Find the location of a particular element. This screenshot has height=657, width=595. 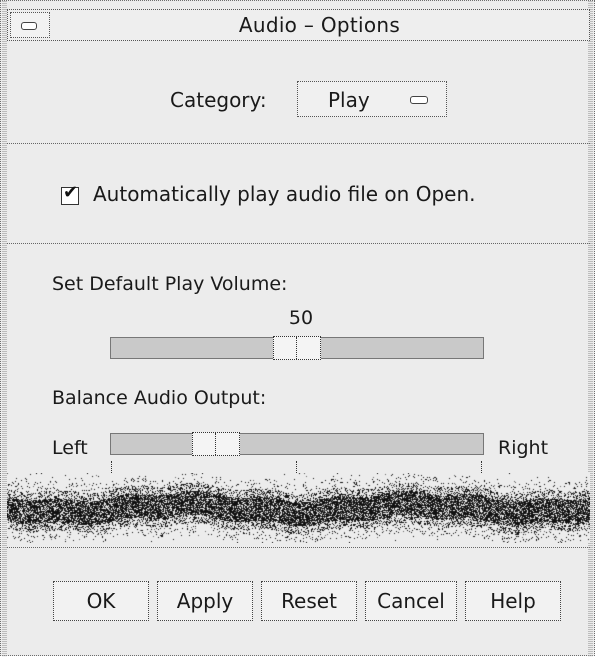

option-menu-icon is located at coordinates (419, 100).